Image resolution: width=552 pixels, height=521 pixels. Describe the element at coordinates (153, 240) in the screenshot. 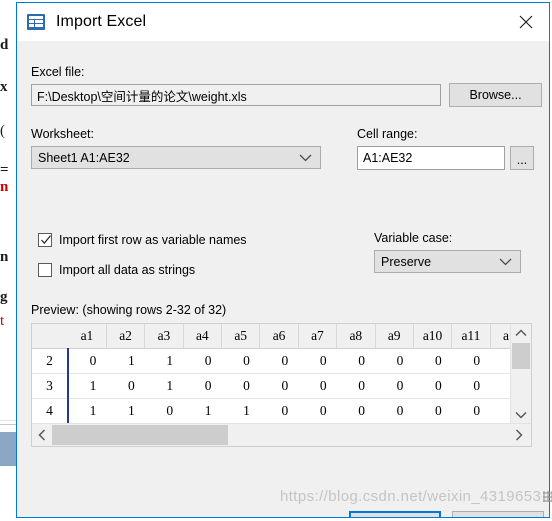

I see `import-first-row-label: Import first row as variable names` at that location.